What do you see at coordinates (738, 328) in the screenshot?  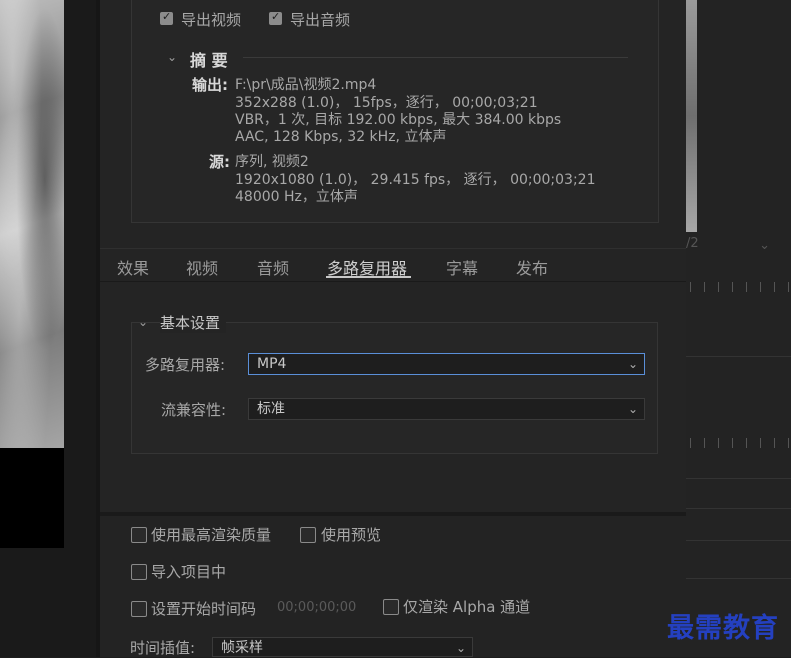 I see `right-preview-panel` at bounding box center [738, 328].